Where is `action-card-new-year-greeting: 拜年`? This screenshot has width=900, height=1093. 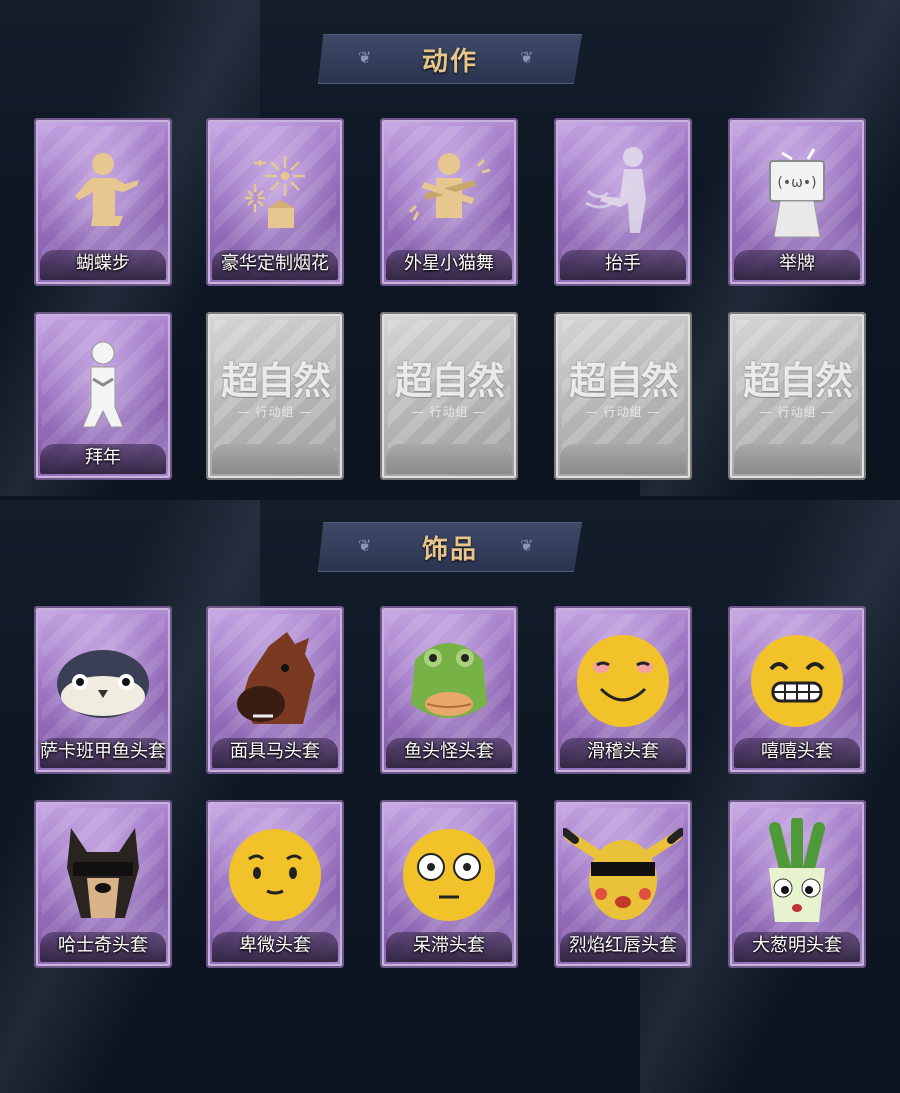
action-card-new-year-greeting: 拜年 is located at coordinates (103, 396).